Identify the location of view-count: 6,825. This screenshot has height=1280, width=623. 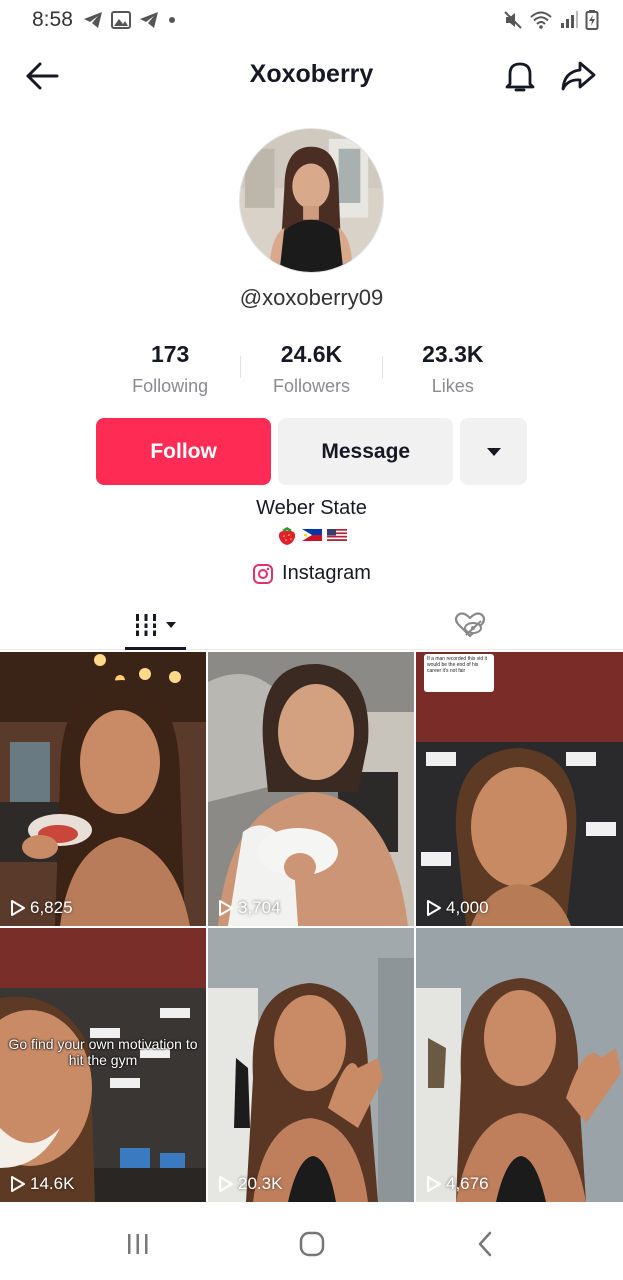
(41, 908).